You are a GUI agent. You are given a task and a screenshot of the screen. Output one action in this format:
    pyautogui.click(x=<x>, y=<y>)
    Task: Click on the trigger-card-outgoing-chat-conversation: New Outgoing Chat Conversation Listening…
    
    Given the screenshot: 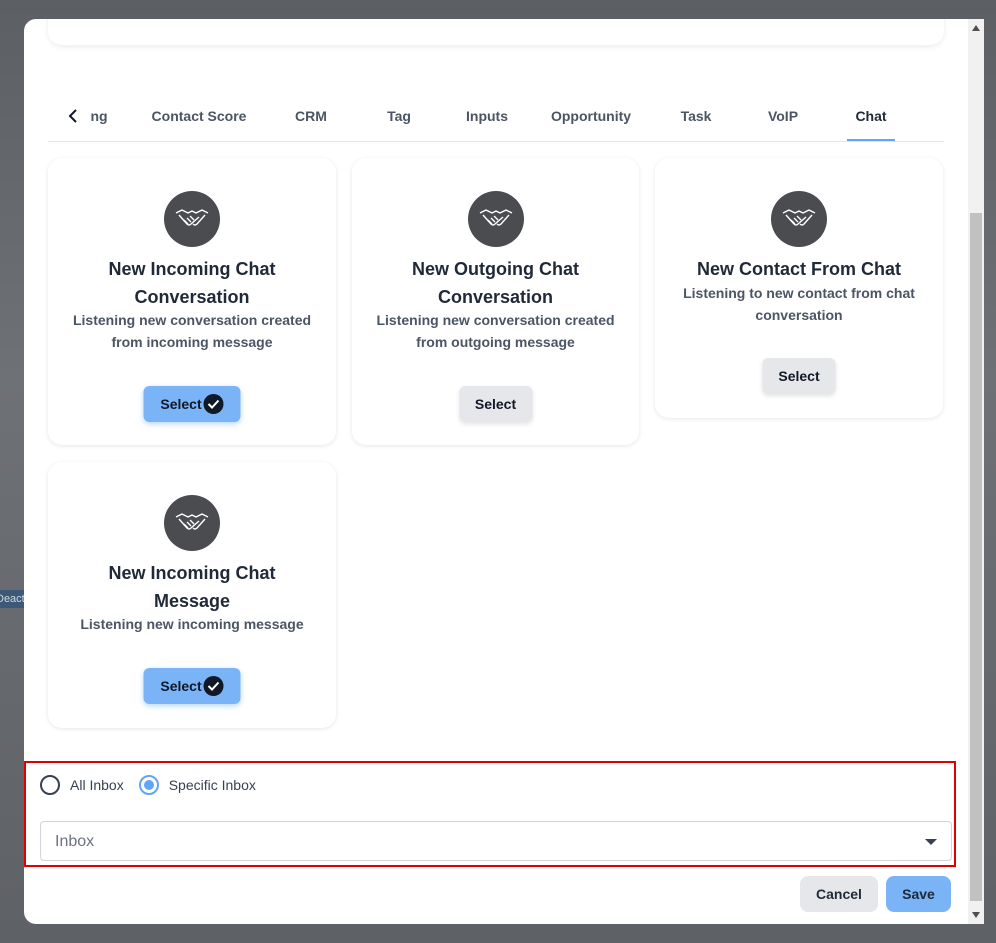 What is the action you would take?
    pyautogui.click(x=495, y=301)
    